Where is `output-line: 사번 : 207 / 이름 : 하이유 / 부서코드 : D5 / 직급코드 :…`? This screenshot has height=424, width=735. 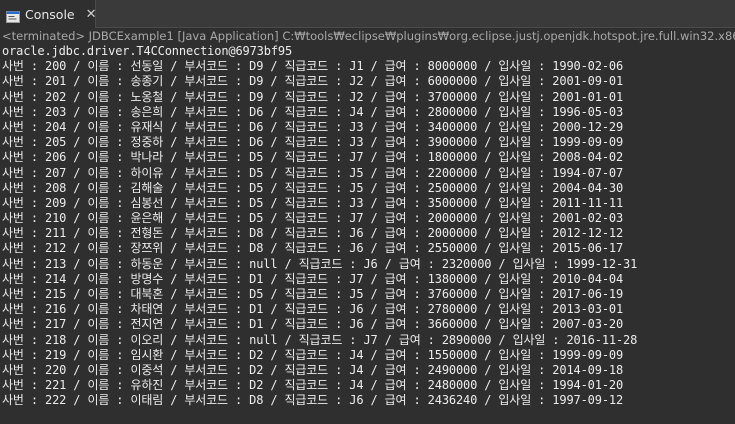 output-line: 사번 : 207 / 이름 : 하이유 / 부서코드 : D5 / 직급코드 :… is located at coordinates (313, 172).